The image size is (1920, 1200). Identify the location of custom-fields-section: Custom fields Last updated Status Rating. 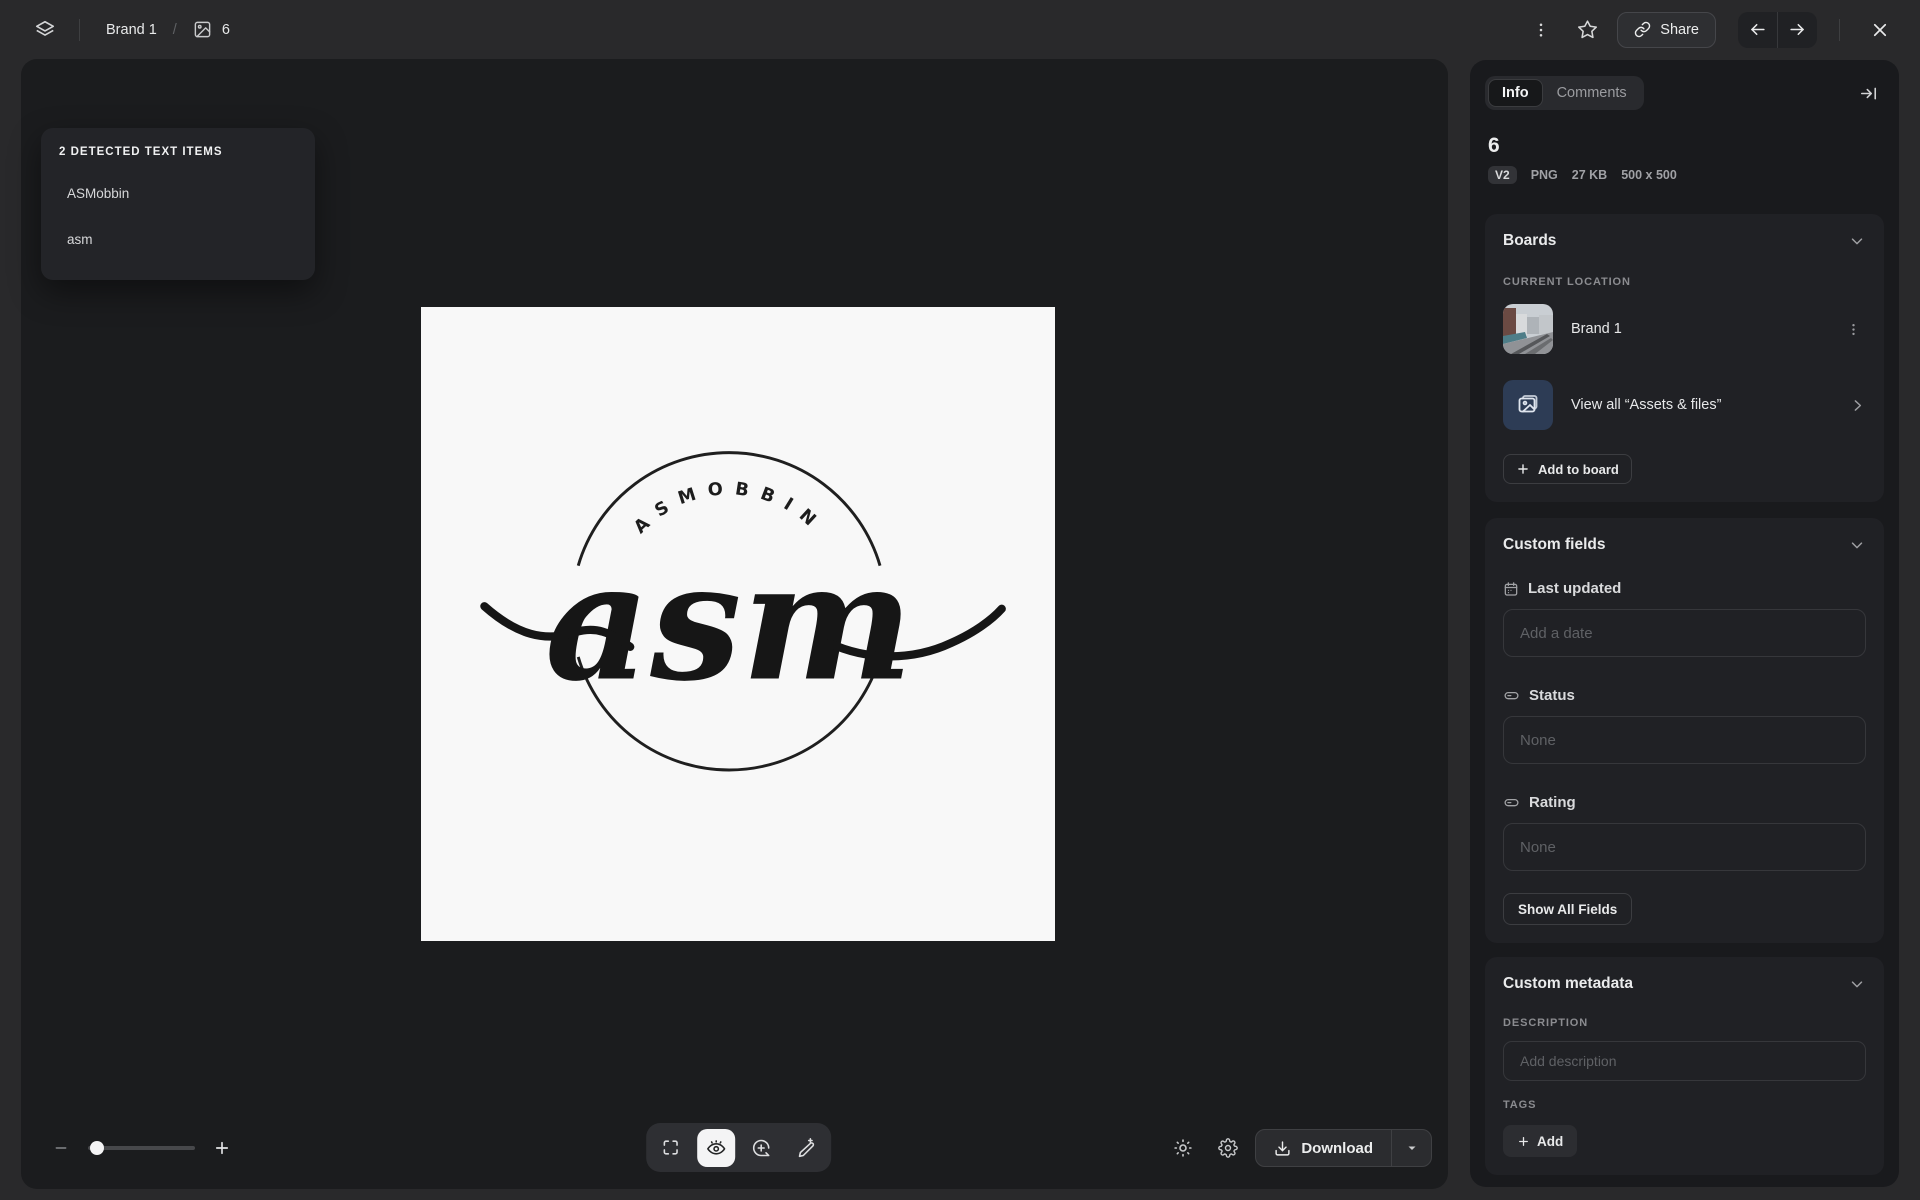
(1684, 730).